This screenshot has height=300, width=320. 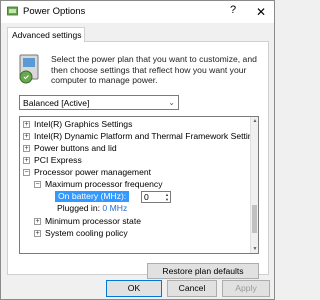 I want to click on tree-item: + System cooling policy, so click(x=81, y=233).